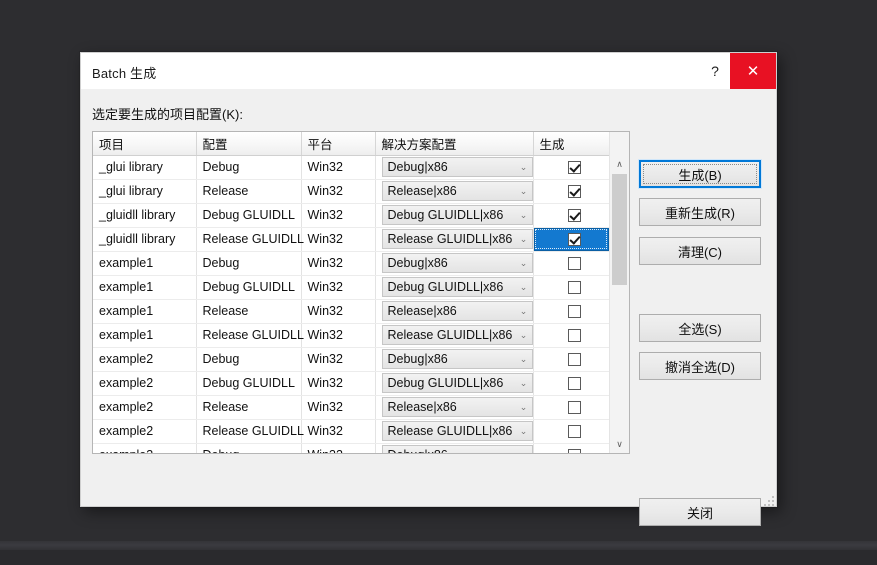 Image resolution: width=877 pixels, height=565 pixels. I want to click on table-row: example1 Release Win32 Release|x86 ⌄, so click(351, 311).